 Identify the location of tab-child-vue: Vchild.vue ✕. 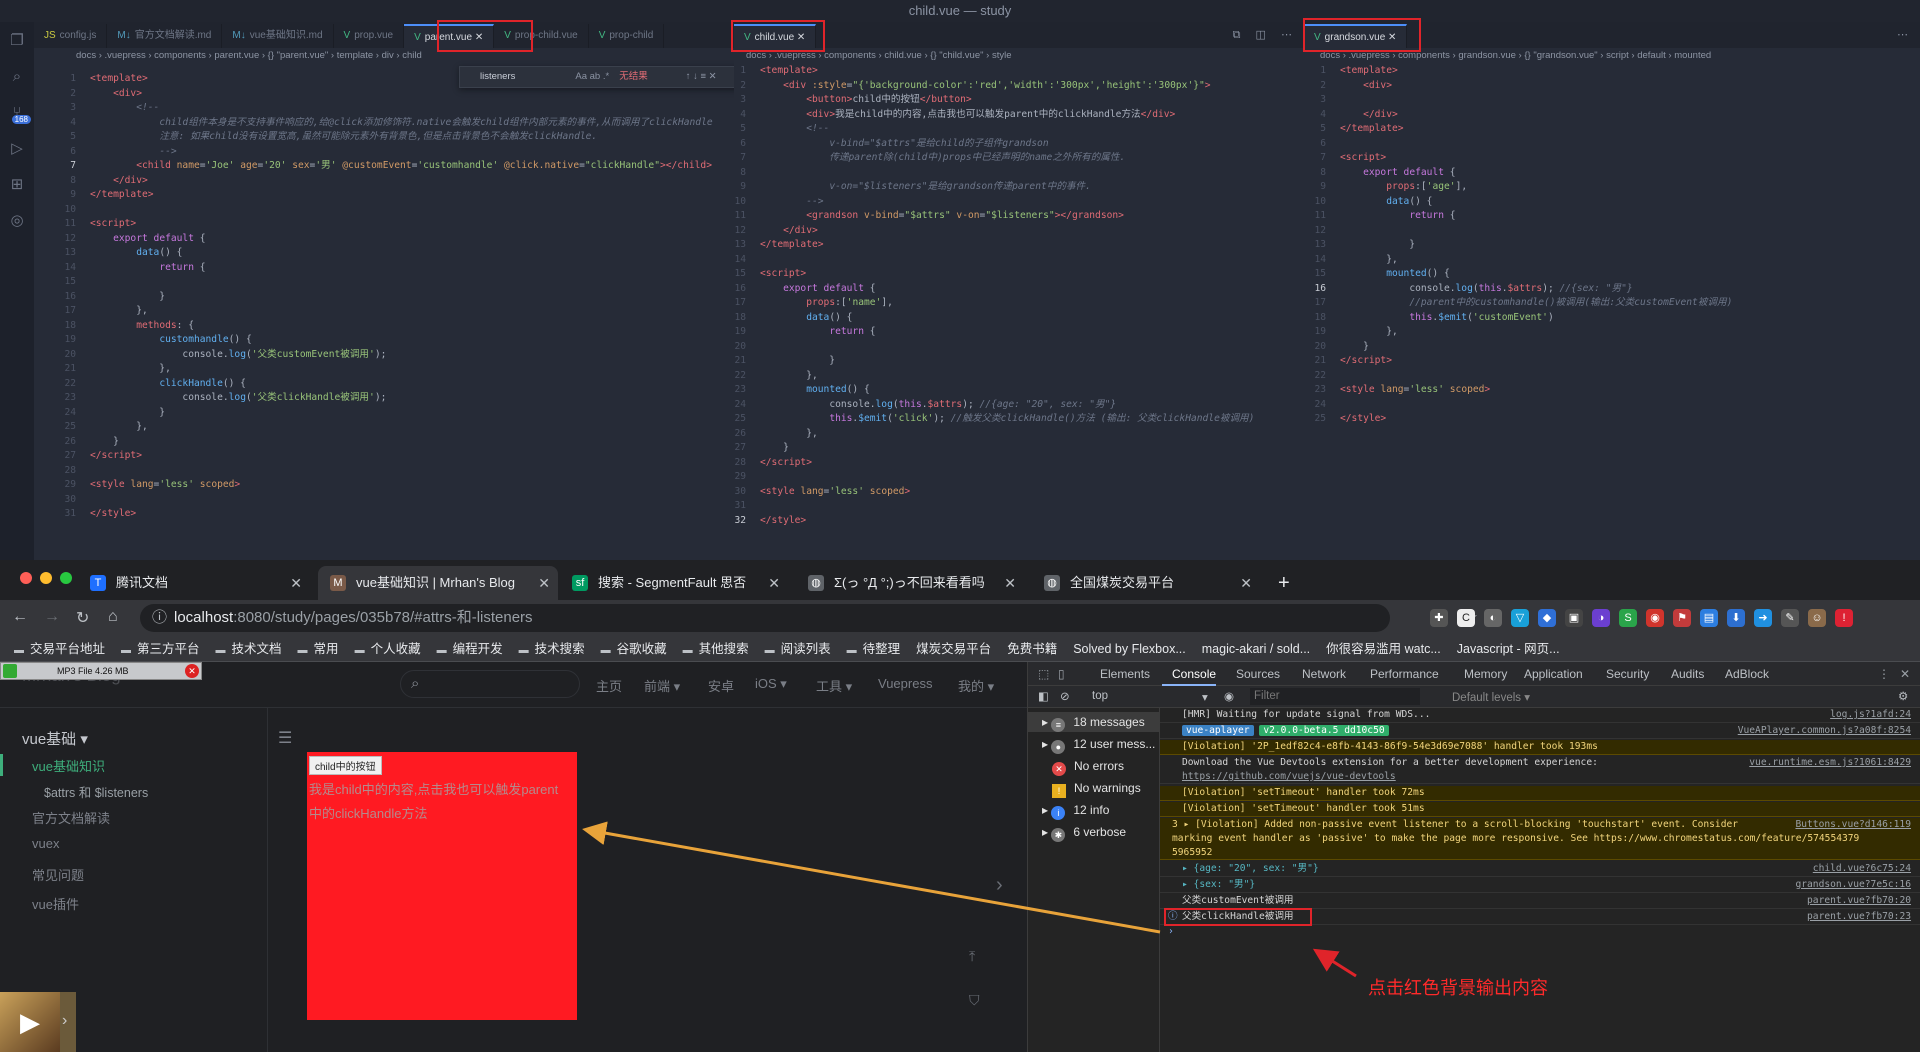
(775, 36).